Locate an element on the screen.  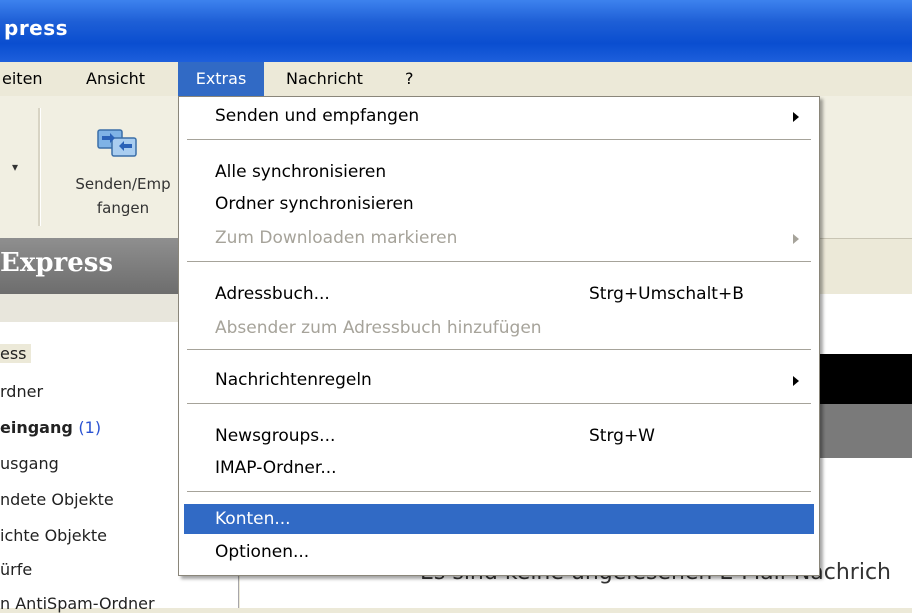
menu-item-newsgroups: Newsgroups... Strg+W is located at coordinates (499, 436).